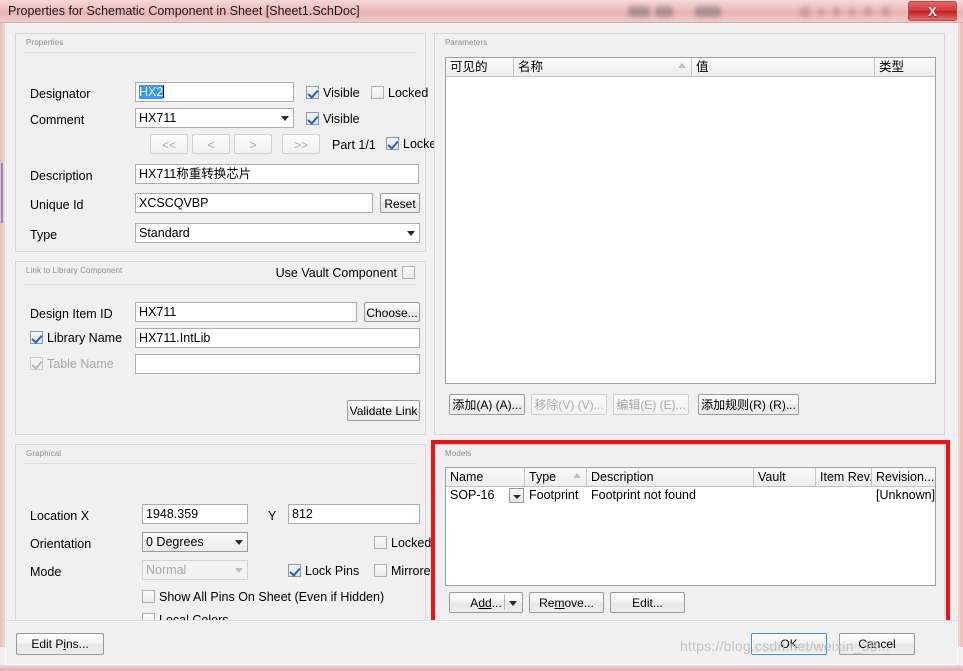 This screenshot has height=671, width=963. What do you see at coordinates (253, 144) in the screenshot?
I see `part-next-button: >` at bounding box center [253, 144].